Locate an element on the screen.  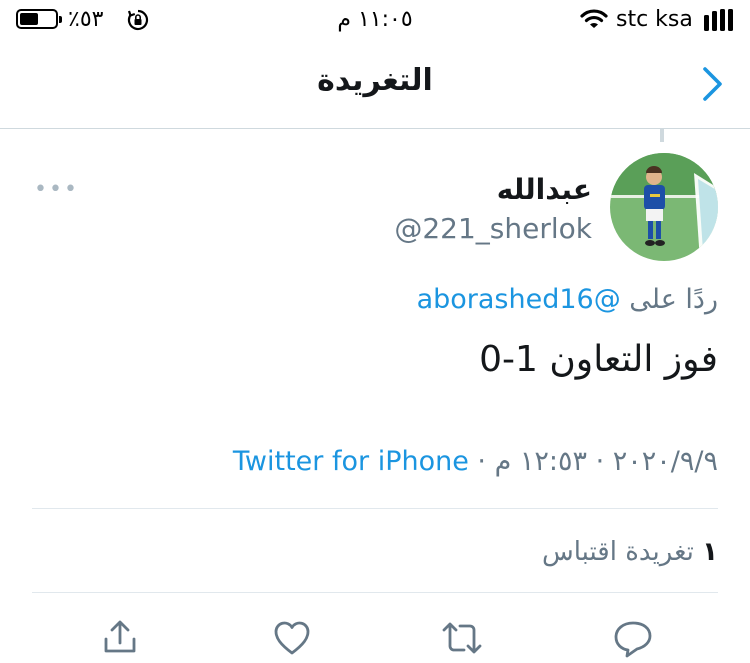
retweet-button is located at coordinates (462, 638).